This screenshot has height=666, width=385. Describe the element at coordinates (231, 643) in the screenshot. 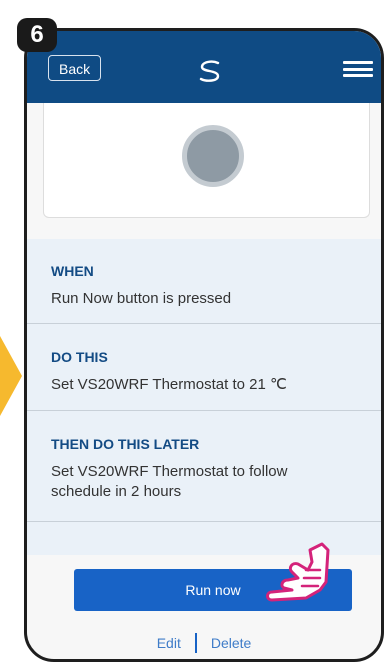

I see `delete-link: Delete` at that location.